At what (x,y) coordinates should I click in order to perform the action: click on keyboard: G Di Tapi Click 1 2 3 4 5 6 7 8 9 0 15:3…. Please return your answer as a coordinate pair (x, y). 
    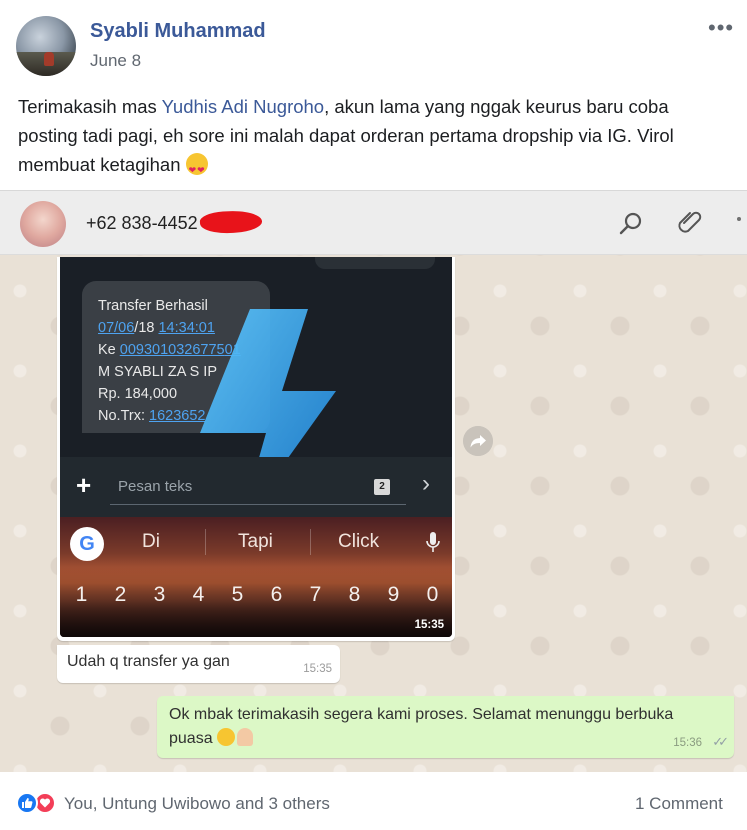
    Looking at the image, I should click on (256, 577).